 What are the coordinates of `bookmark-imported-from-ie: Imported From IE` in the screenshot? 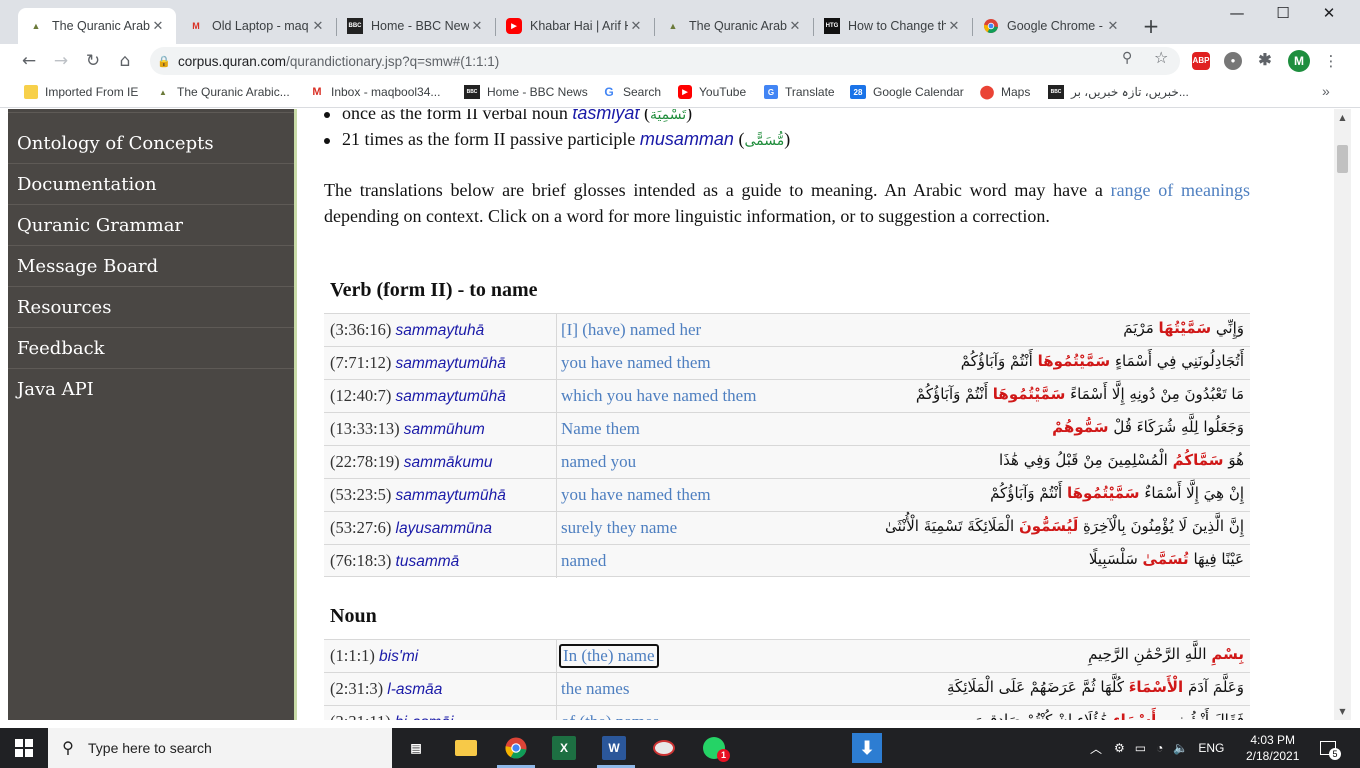 It's located at (81, 92).